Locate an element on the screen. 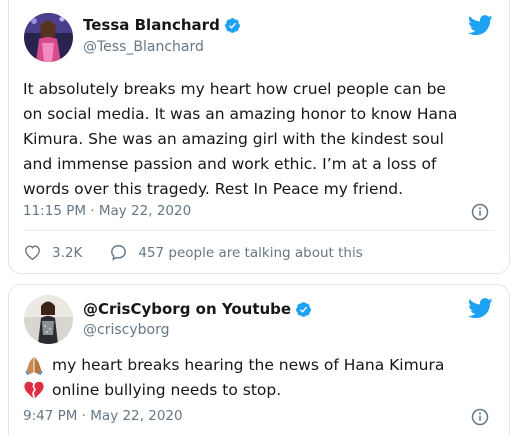 The image size is (516, 435). tweet-timestamp: 11:15 PM · May 22, 2020 is located at coordinates (107, 211).